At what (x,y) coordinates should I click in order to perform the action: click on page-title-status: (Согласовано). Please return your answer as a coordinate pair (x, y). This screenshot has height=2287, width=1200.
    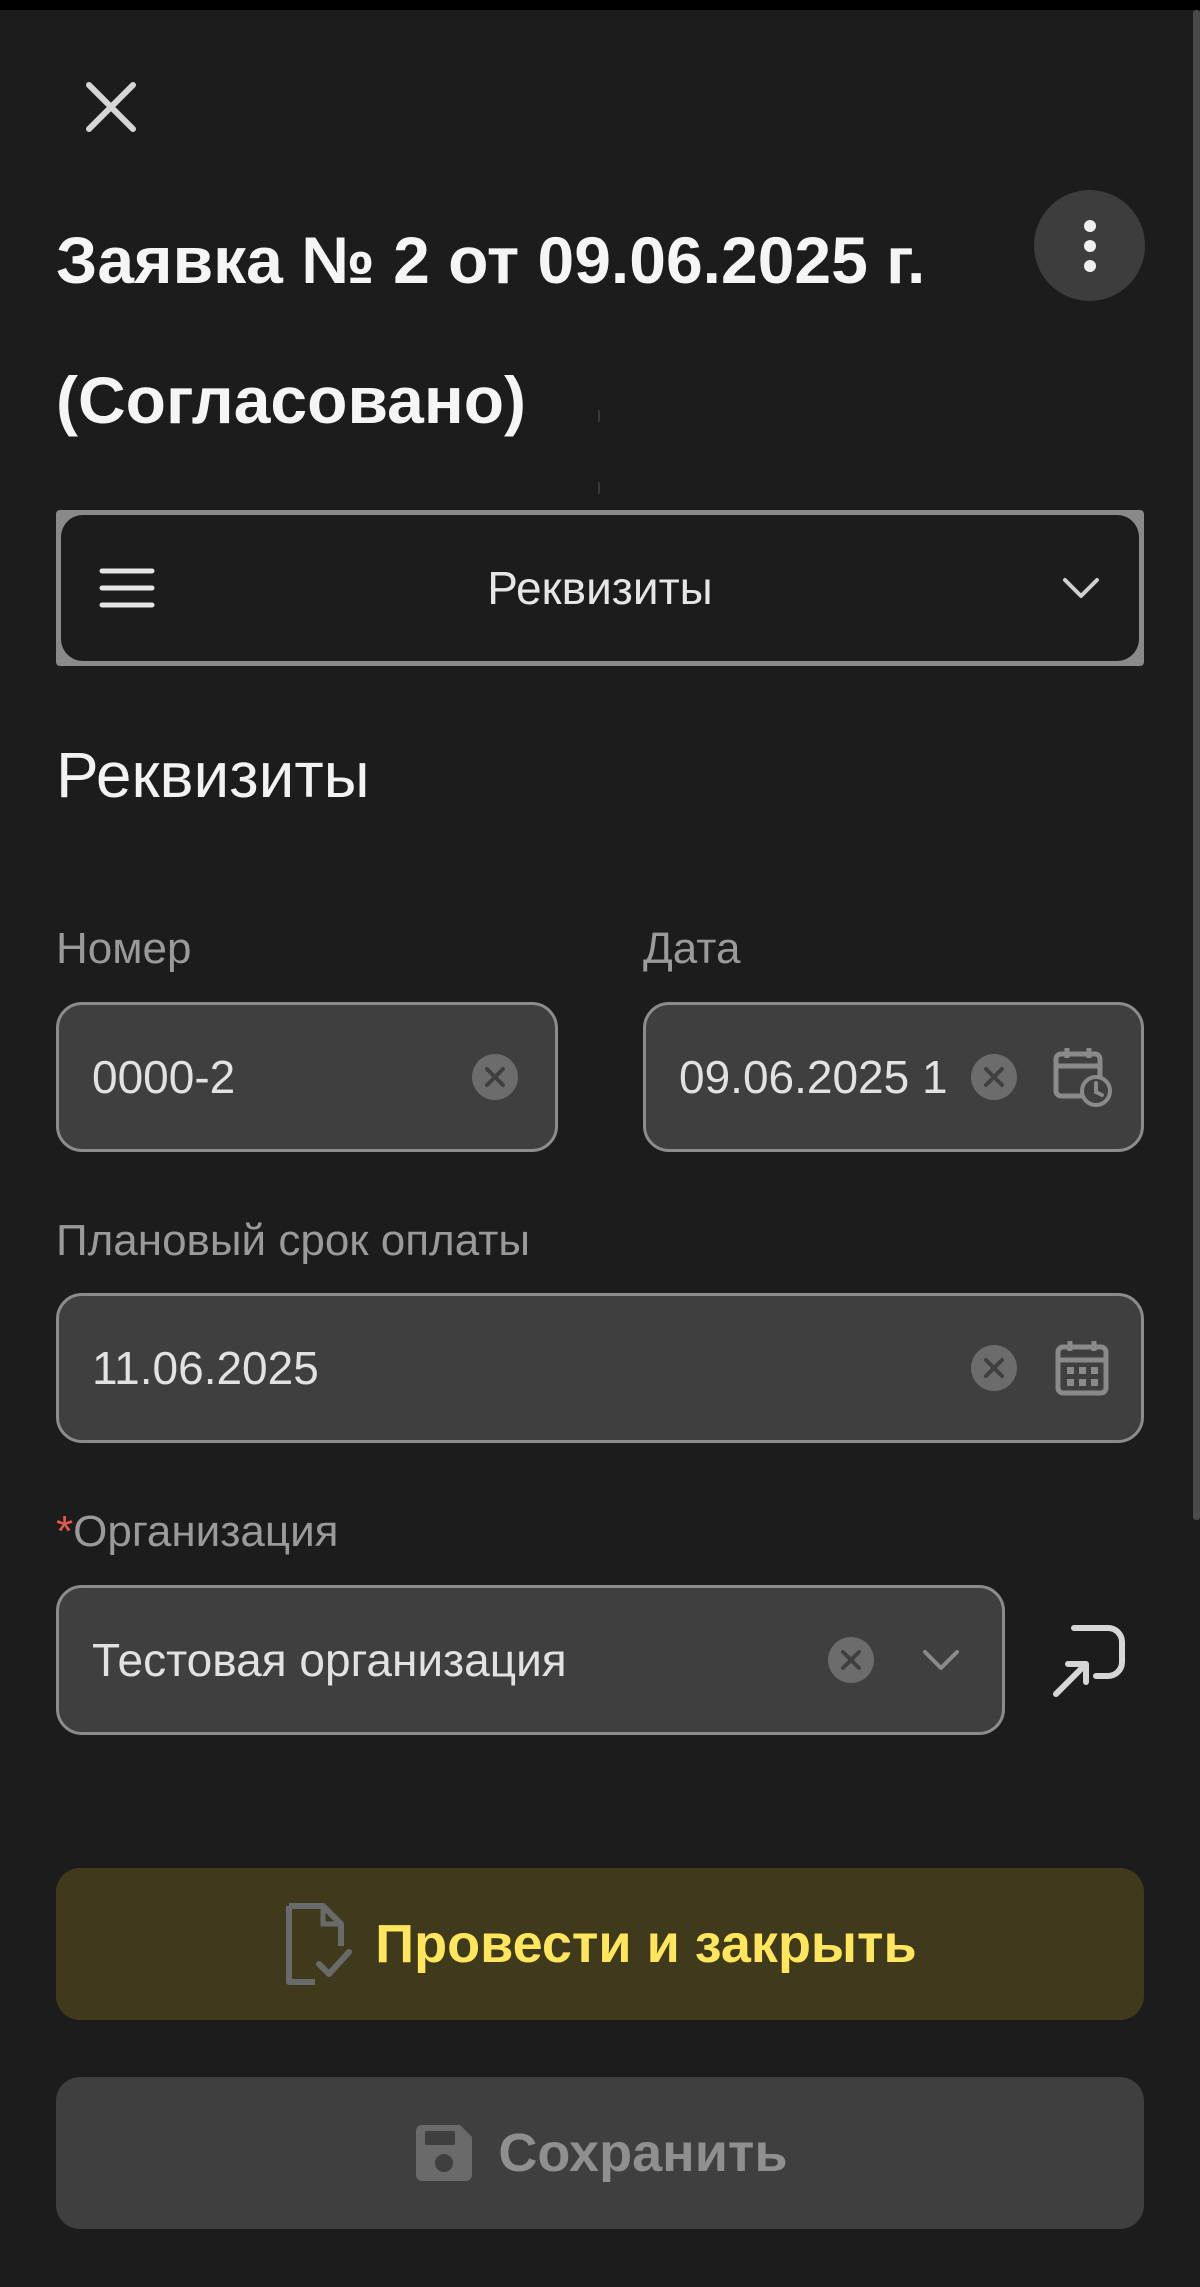
    Looking at the image, I should click on (291, 400).